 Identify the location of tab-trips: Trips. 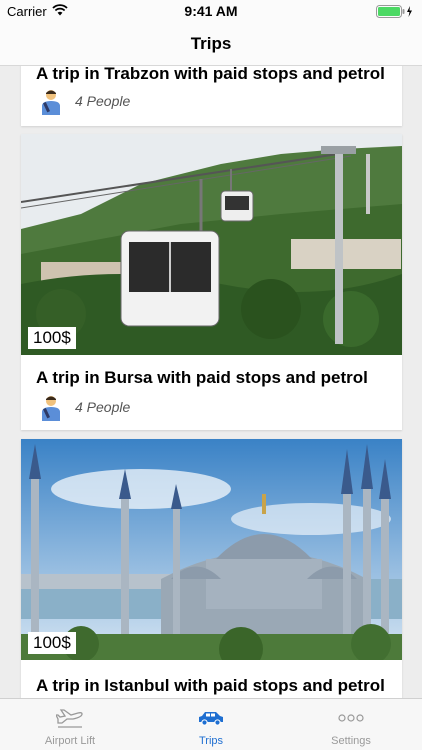
(211, 724).